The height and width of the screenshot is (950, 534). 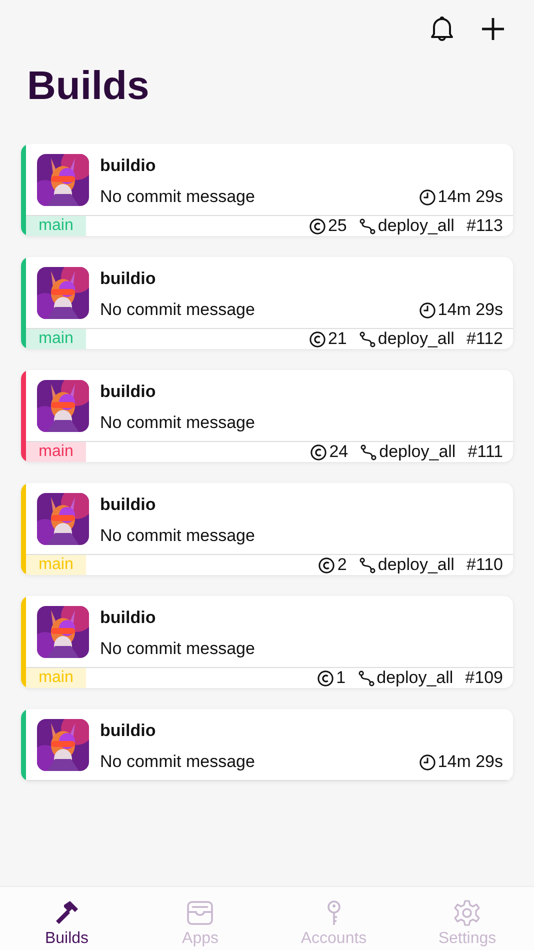 What do you see at coordinates (484, 339) in the screenshot?
I see `build-number: #112` at bounding box center [484, 339].